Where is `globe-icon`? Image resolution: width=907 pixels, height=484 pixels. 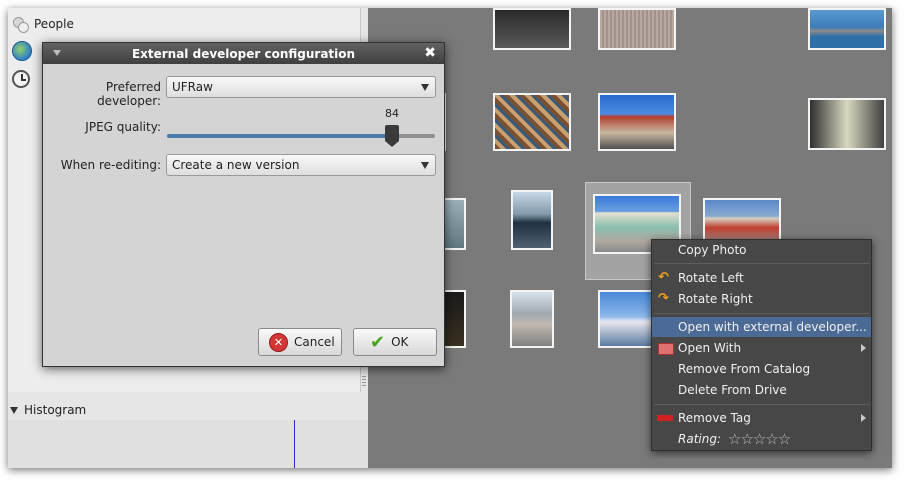 globe-icon is located at coordinates (22, 51).